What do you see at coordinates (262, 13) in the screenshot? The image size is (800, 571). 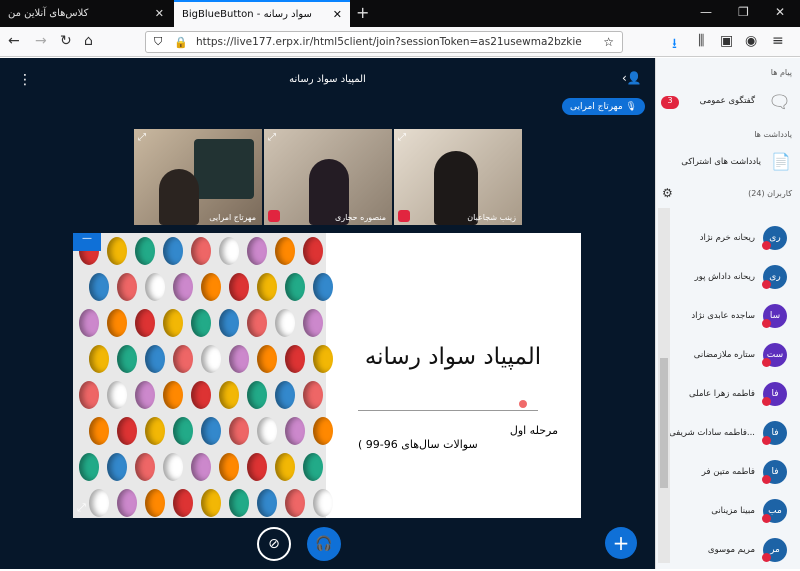 I see `tab-bigbluebutton: BigBlueButton - سواد رسانه ✕` at bounding box center [262, 13].